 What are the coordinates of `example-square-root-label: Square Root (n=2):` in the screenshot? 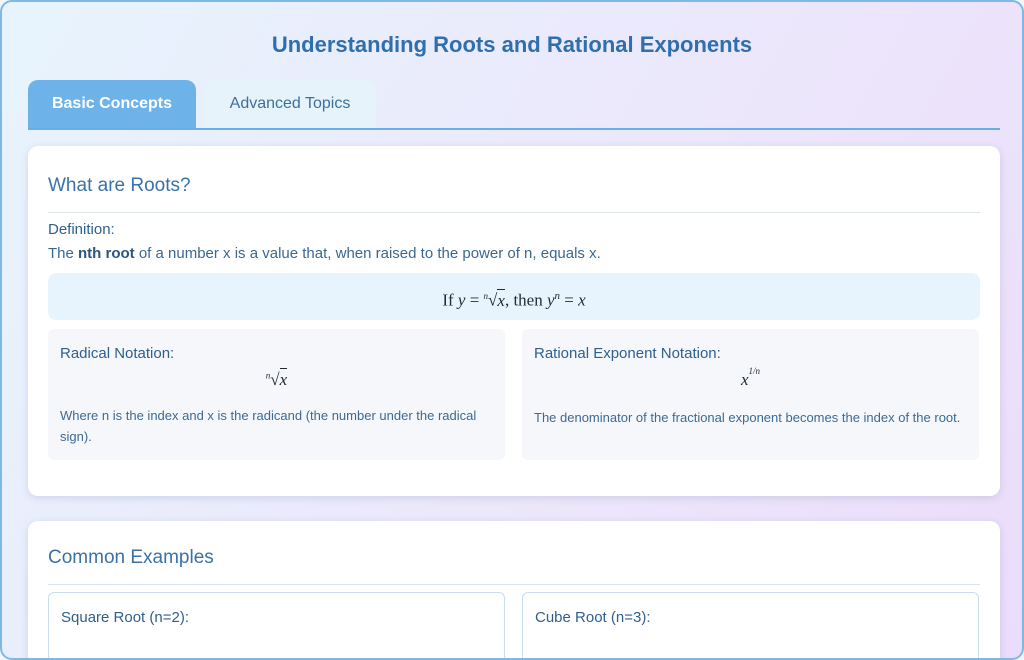 It's located at (125, 617).